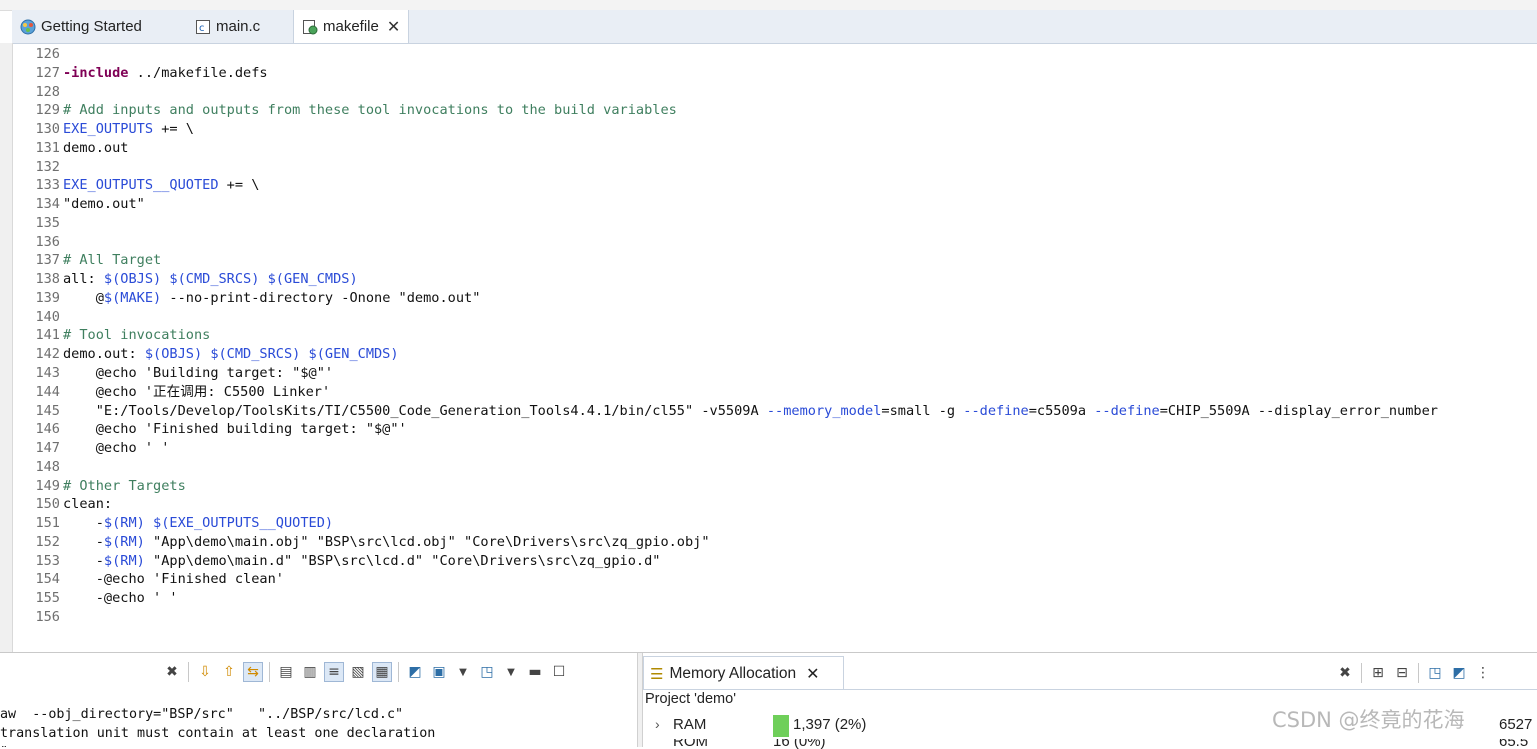  I want to click on code-token: demo.out, so click(96, 147).